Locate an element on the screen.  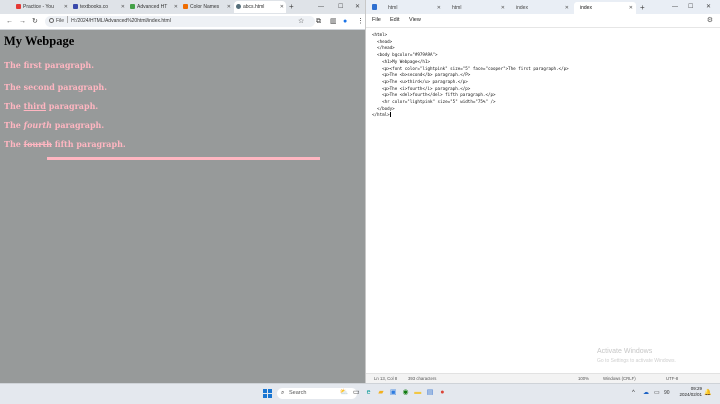
notification-bell-icon: 🔔 is located at coordinates (707, 393).